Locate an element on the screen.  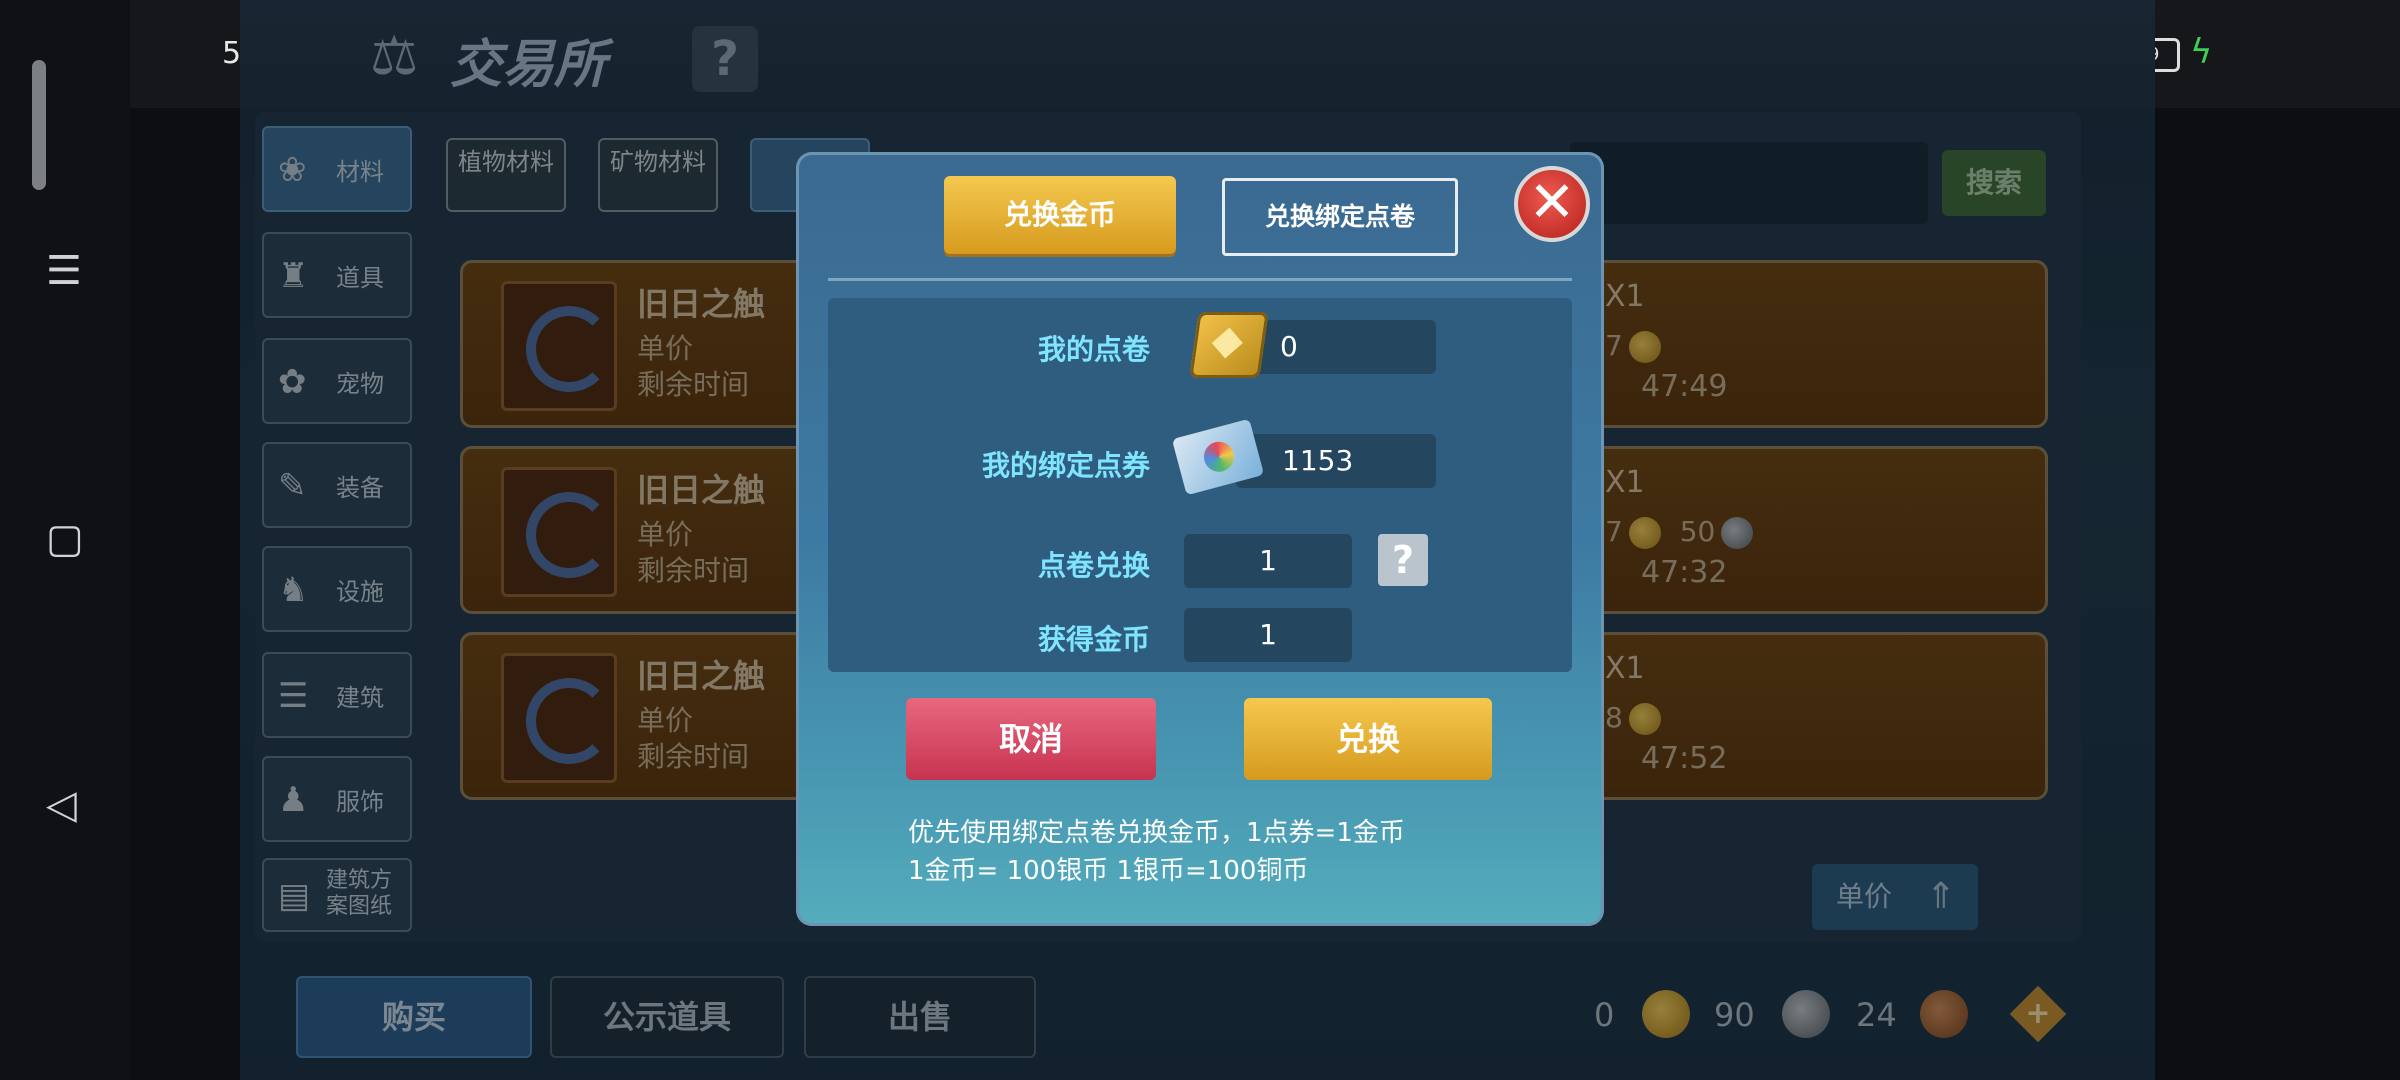
menu-icon: ☰ is located at coordinates (64, 271).